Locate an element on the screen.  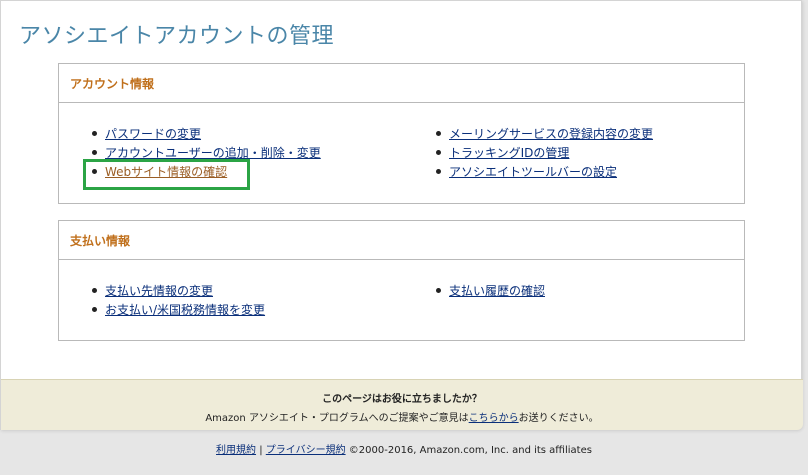
list-item: お支払い/米国税務情報を変更 is located at coordinates (178, 309).